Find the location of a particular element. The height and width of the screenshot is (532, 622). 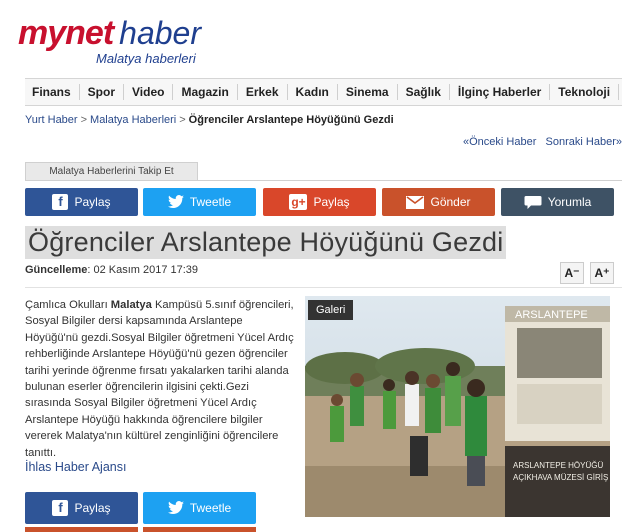

update-label: Güncelleme is located at coordinates (56, 270).